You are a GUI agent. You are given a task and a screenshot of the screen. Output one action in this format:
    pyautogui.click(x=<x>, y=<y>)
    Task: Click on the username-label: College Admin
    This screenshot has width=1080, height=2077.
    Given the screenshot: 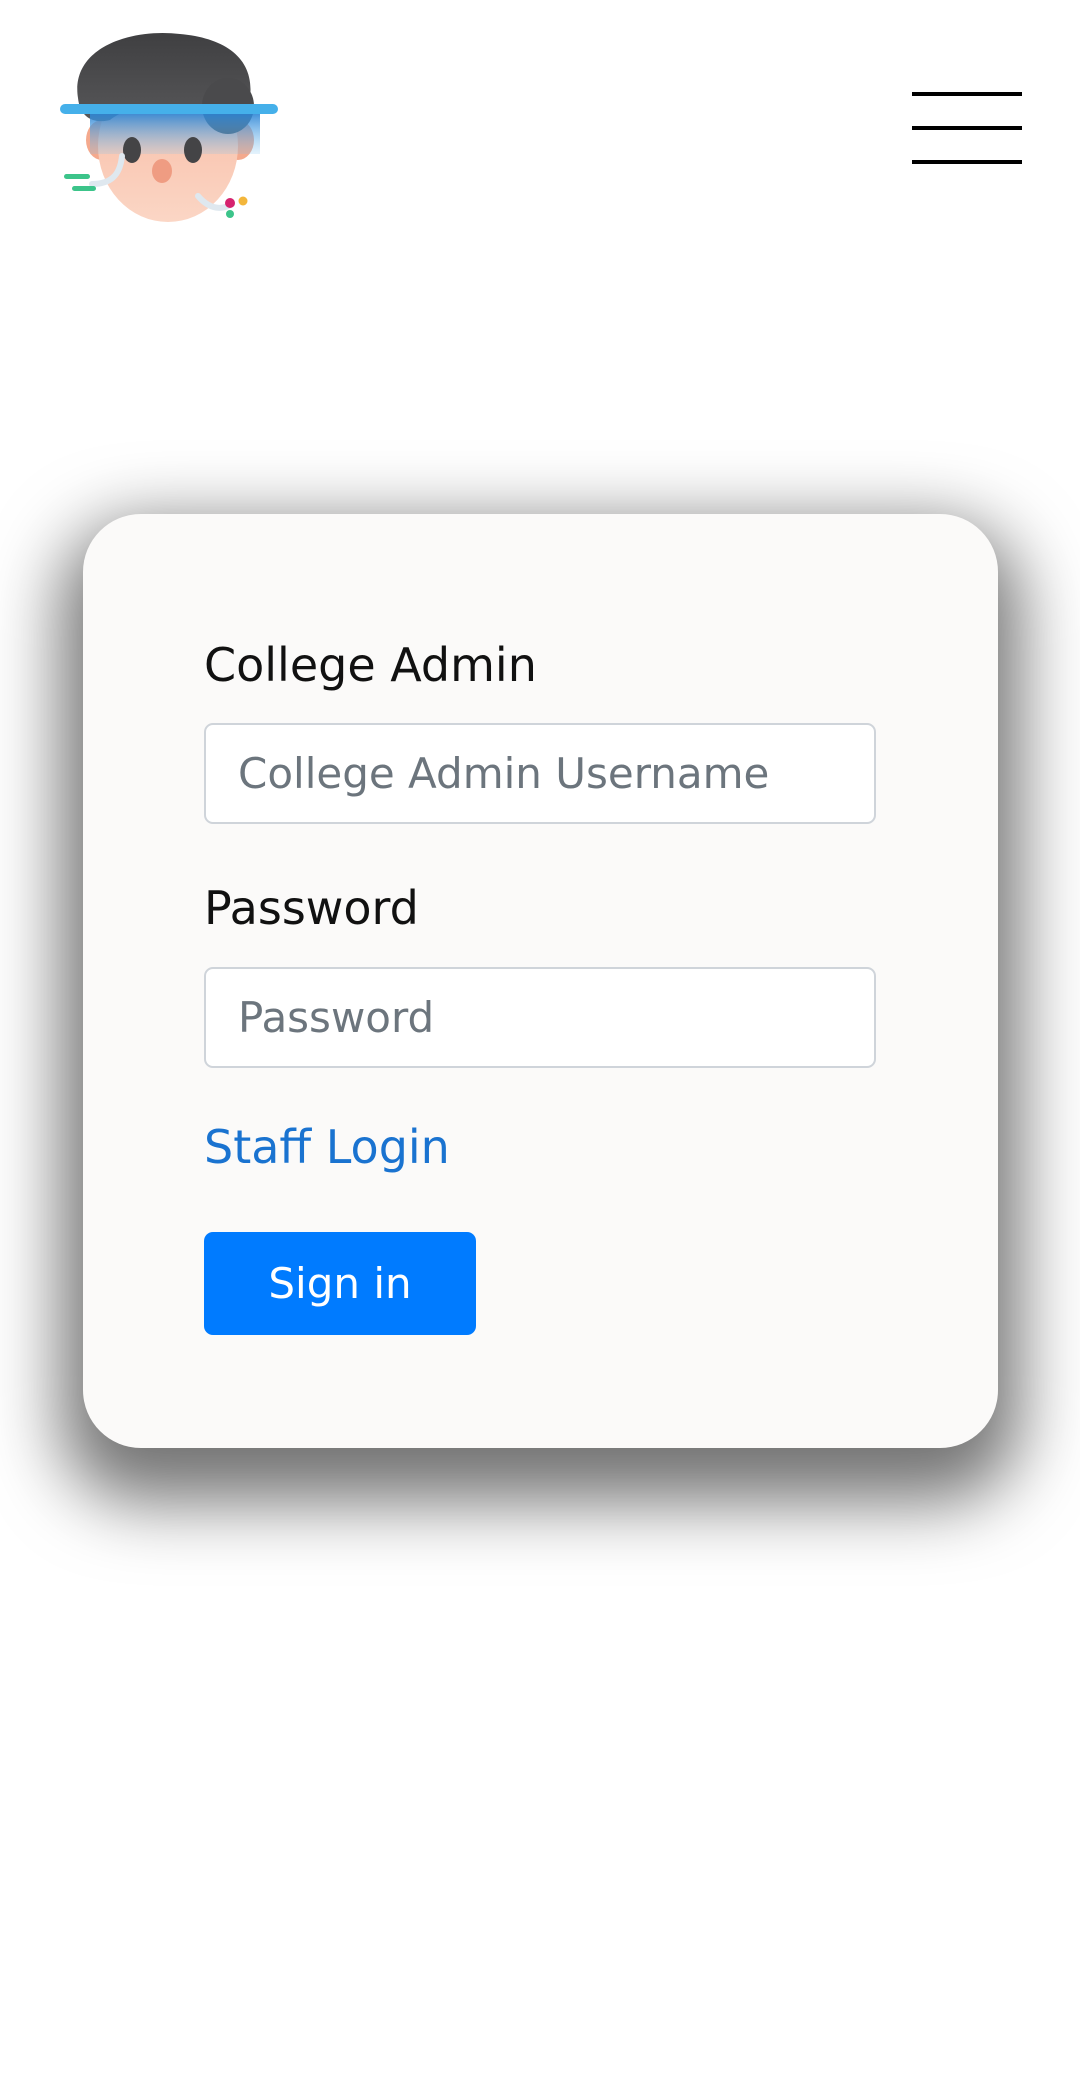 What is the action you would take?
    pyautogui.click(x=370, y=665)
    